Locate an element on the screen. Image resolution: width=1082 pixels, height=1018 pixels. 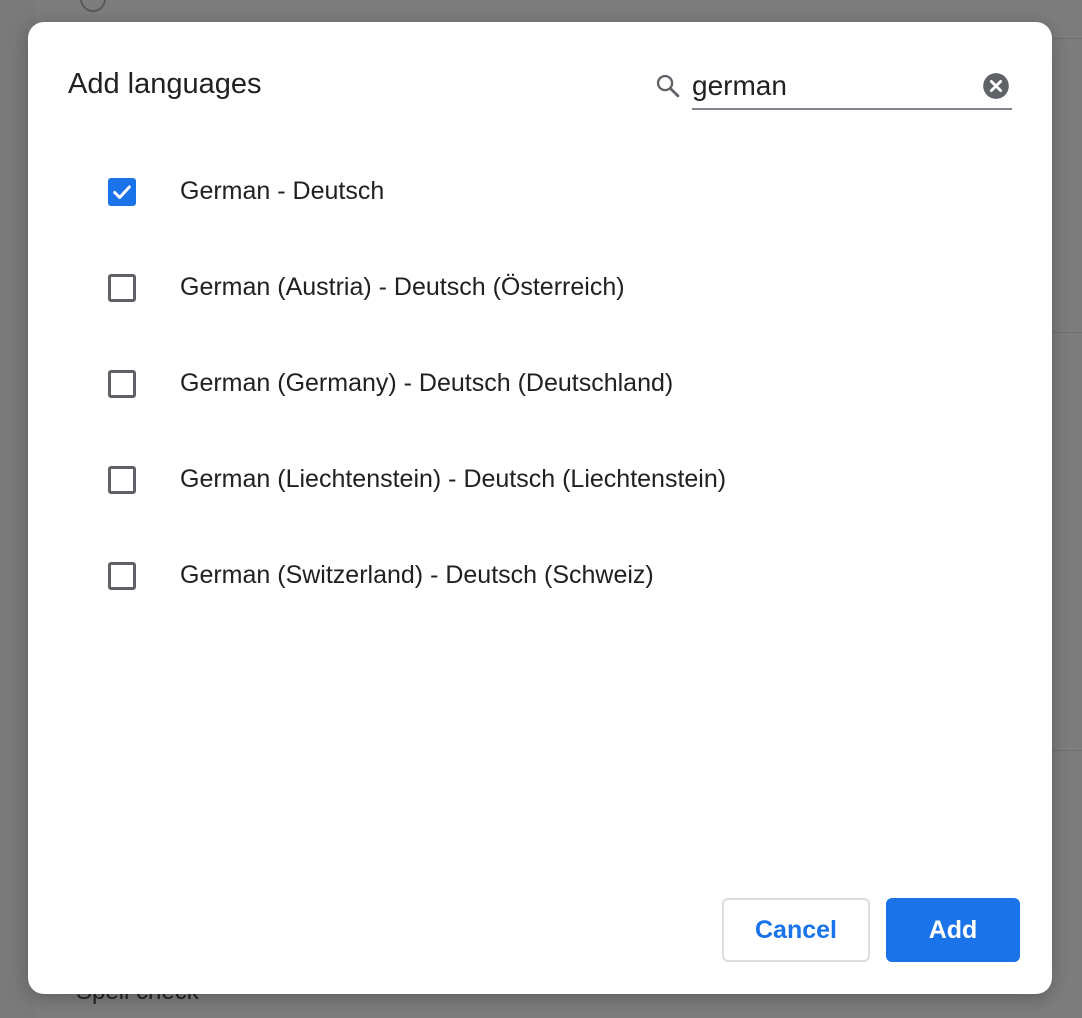
search-field is located at coordinates (852, 87).